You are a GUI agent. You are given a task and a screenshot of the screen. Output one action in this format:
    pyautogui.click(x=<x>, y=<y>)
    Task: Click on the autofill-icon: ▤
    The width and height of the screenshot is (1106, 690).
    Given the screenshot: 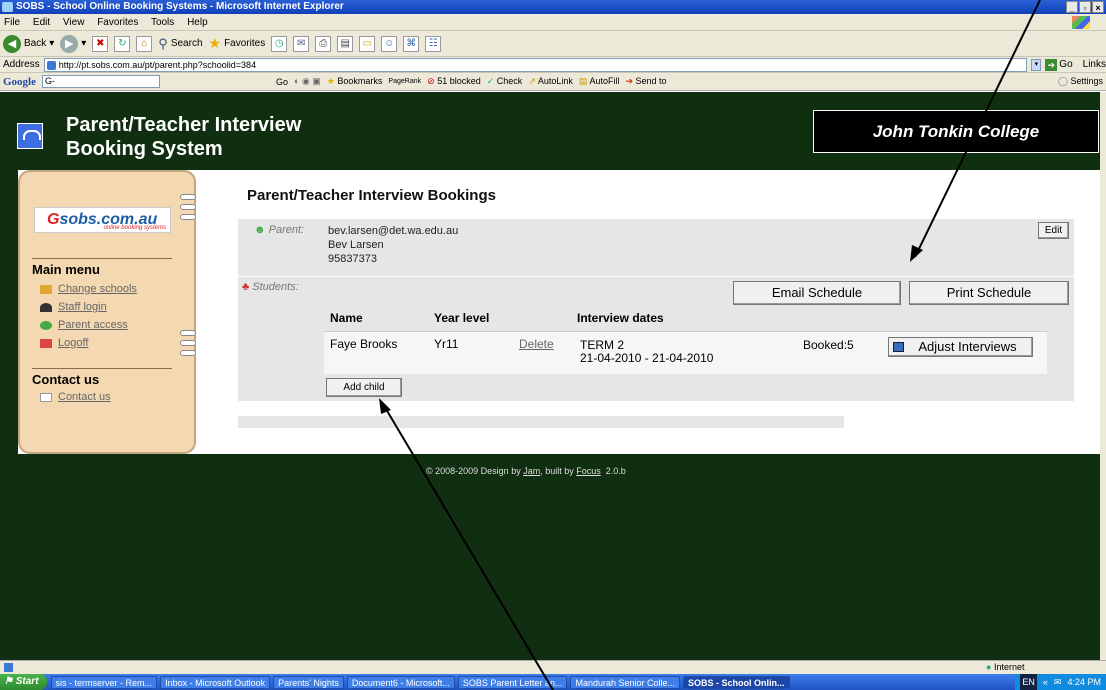 What is the action you would take?
    pyautogui.click(x=583, y=81)
    